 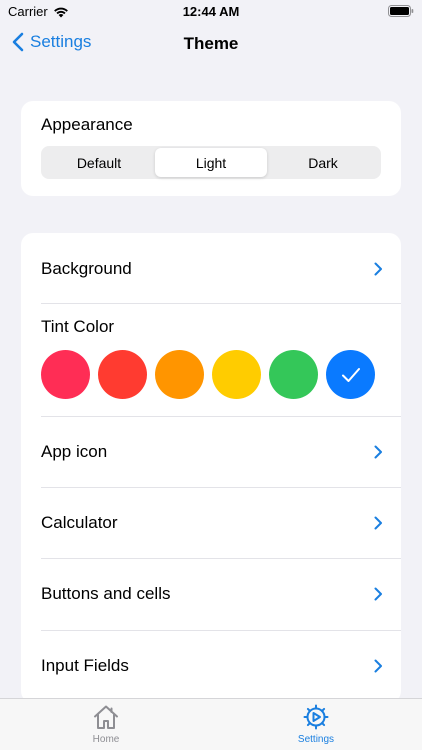 I want to click on battery-icon, so click(x=401, y=11).